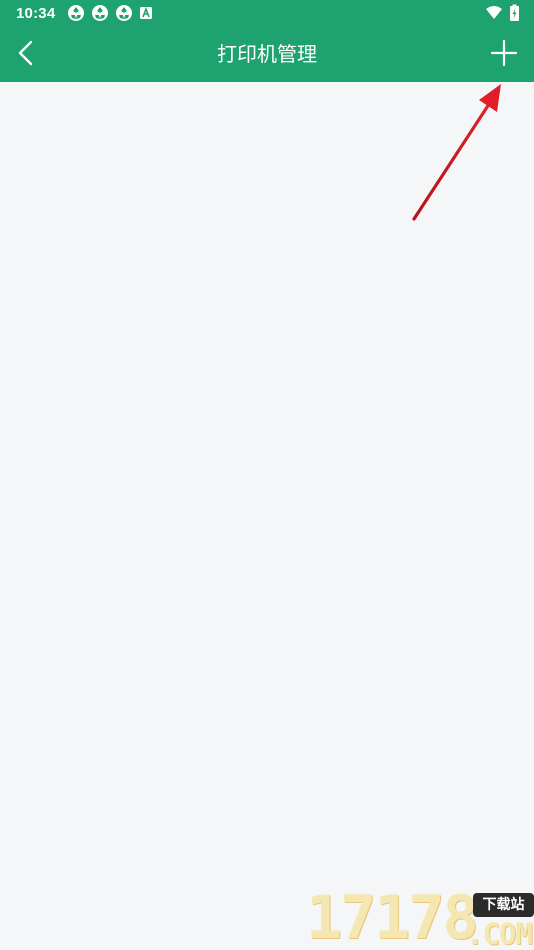 The image size is (534, 950). I want to click on system-icons, so click(502, 15).